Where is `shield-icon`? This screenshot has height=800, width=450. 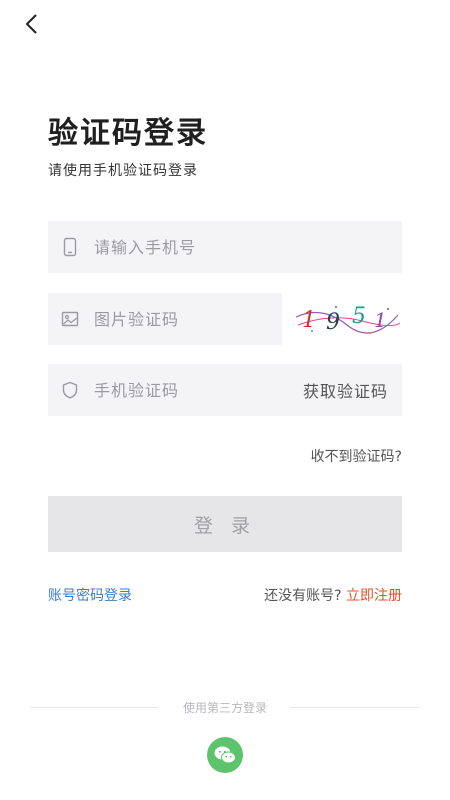
shield-icon is located at coordinates (70, 390).